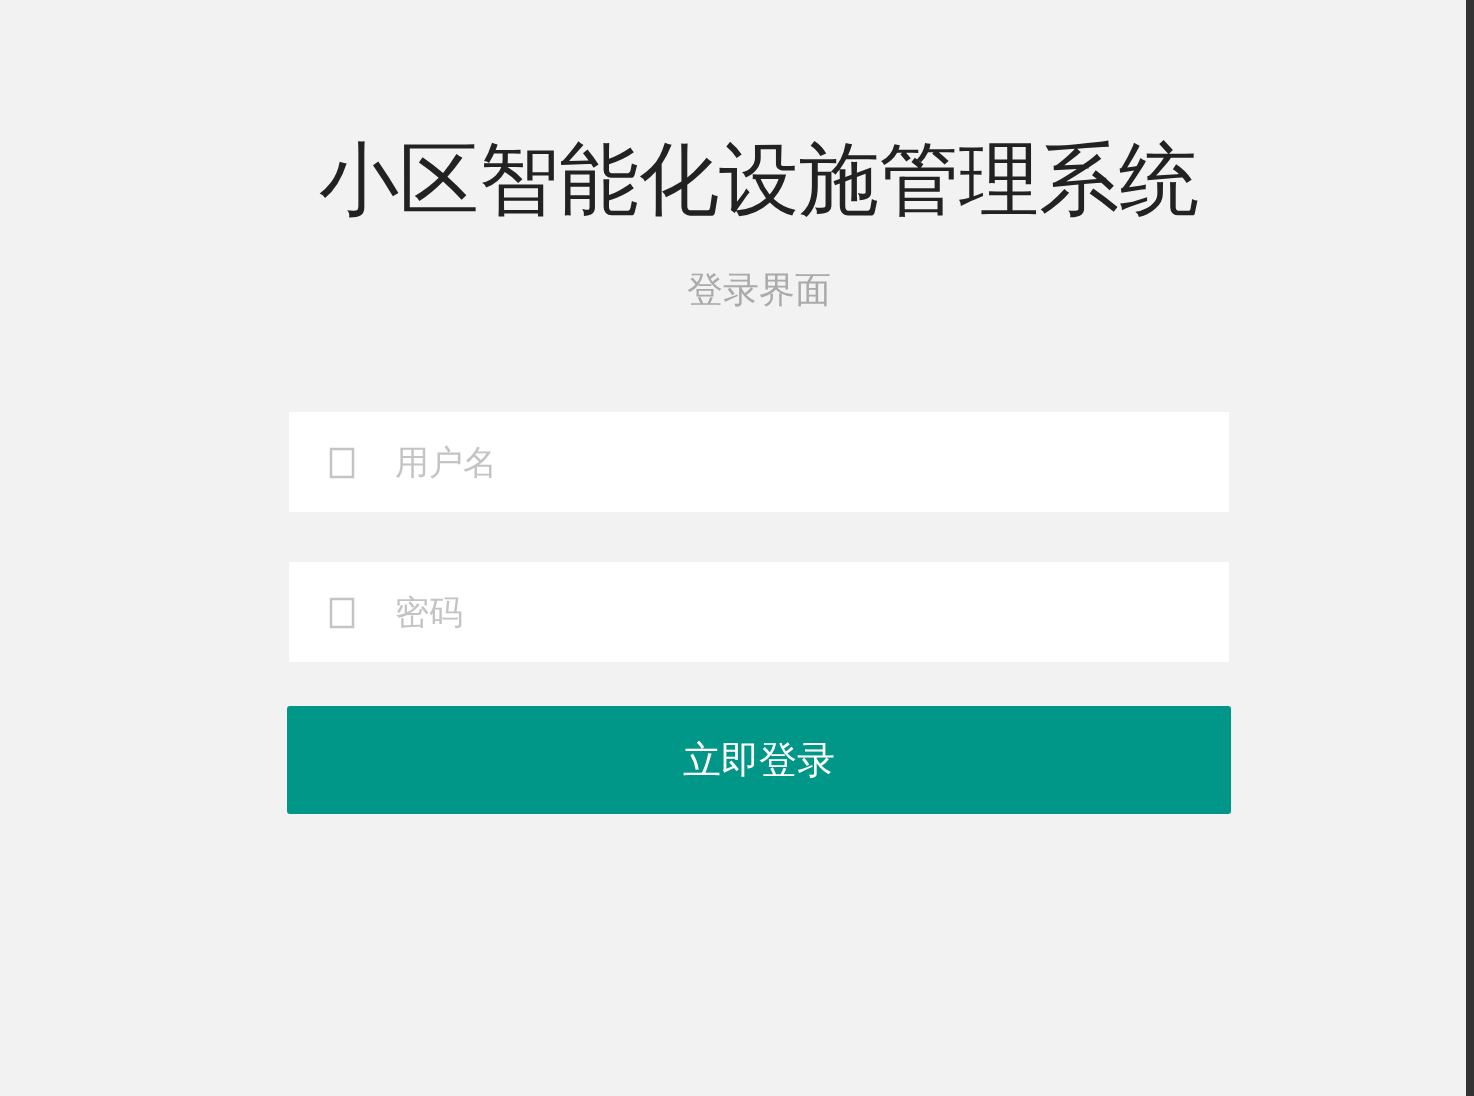  Describe the element at coordinates (759, 612) in the screenshot. I see `input-field: 密码` at that location.